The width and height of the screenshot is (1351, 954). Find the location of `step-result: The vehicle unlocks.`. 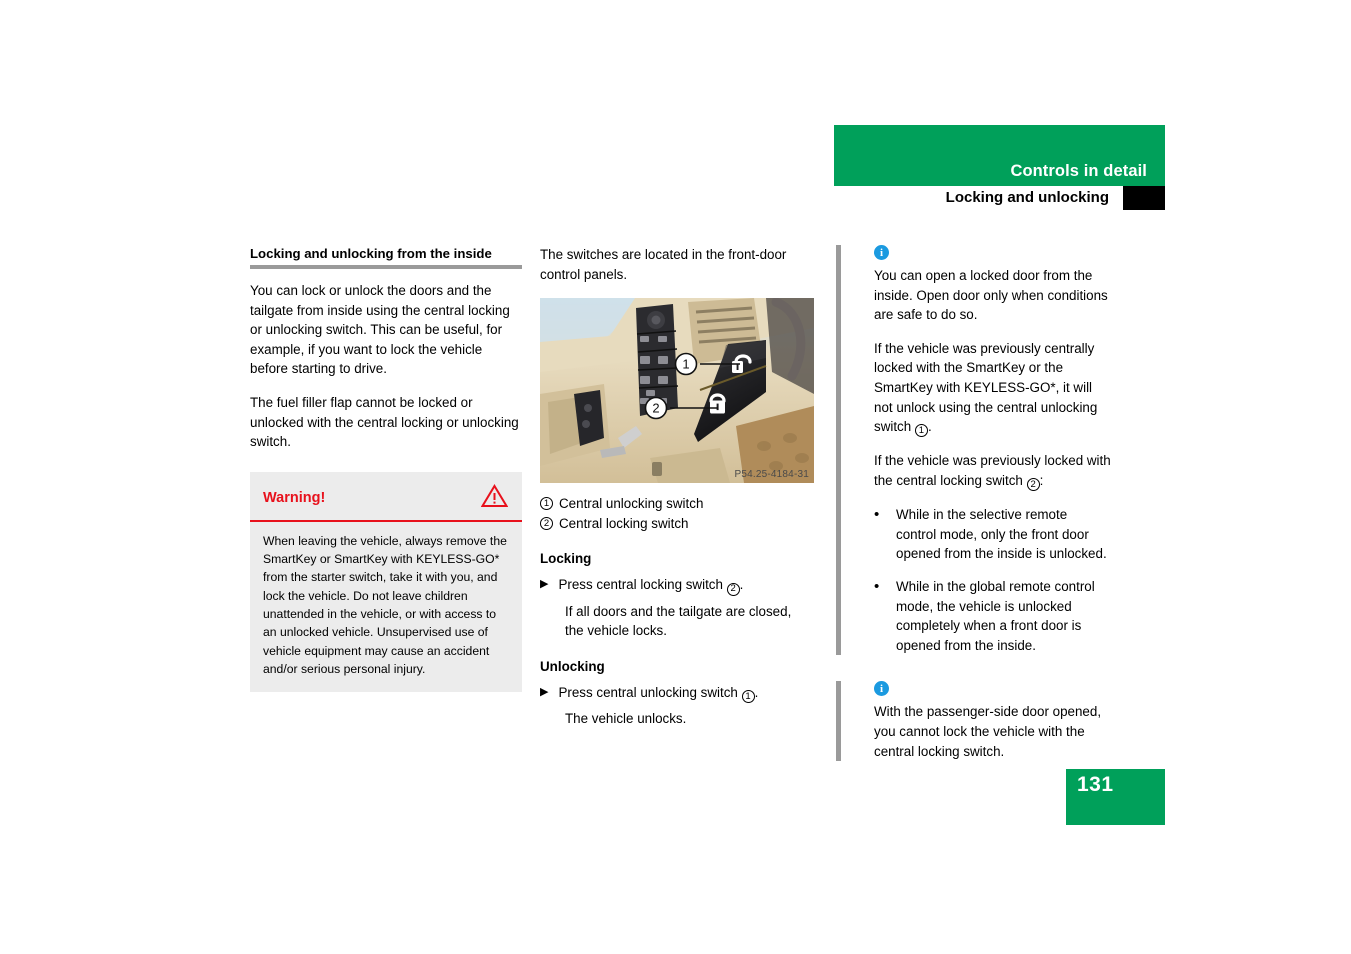

step-result: The vehicle unlocks. is located at coordinates (626, 719).